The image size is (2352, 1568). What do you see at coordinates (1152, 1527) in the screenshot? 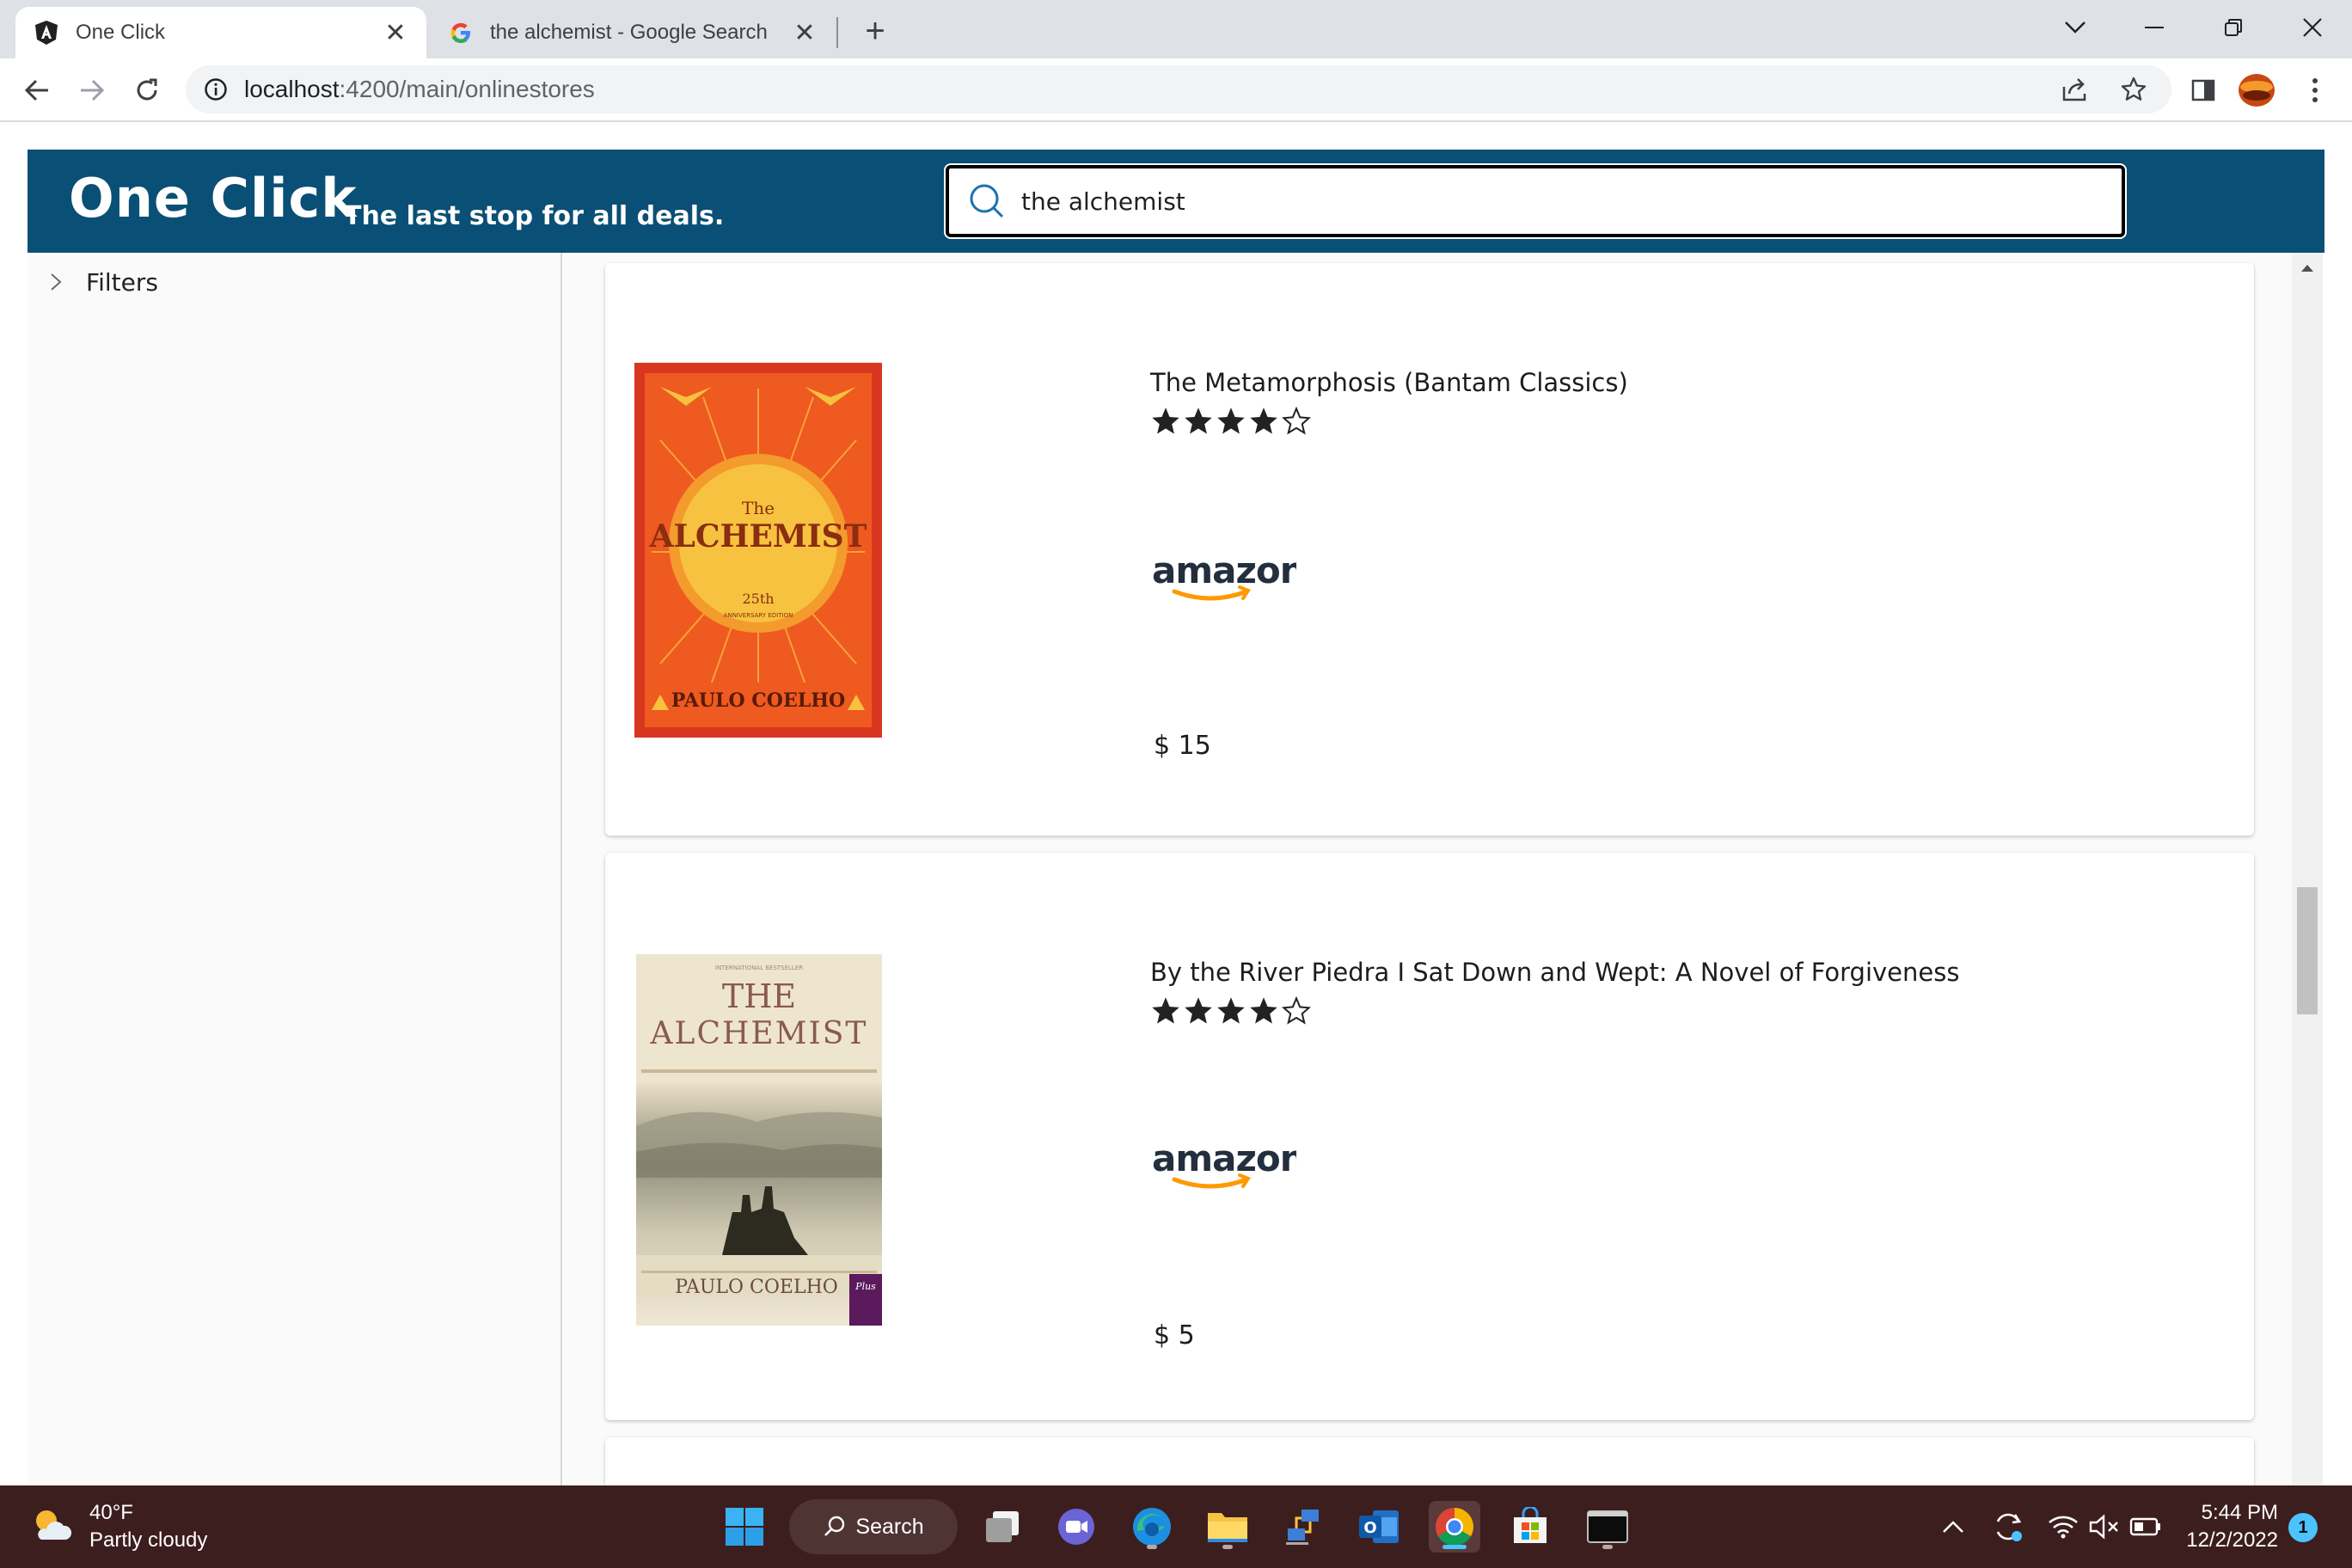
I see `edge-browser-icon` at bounding box center [1152, 1527].